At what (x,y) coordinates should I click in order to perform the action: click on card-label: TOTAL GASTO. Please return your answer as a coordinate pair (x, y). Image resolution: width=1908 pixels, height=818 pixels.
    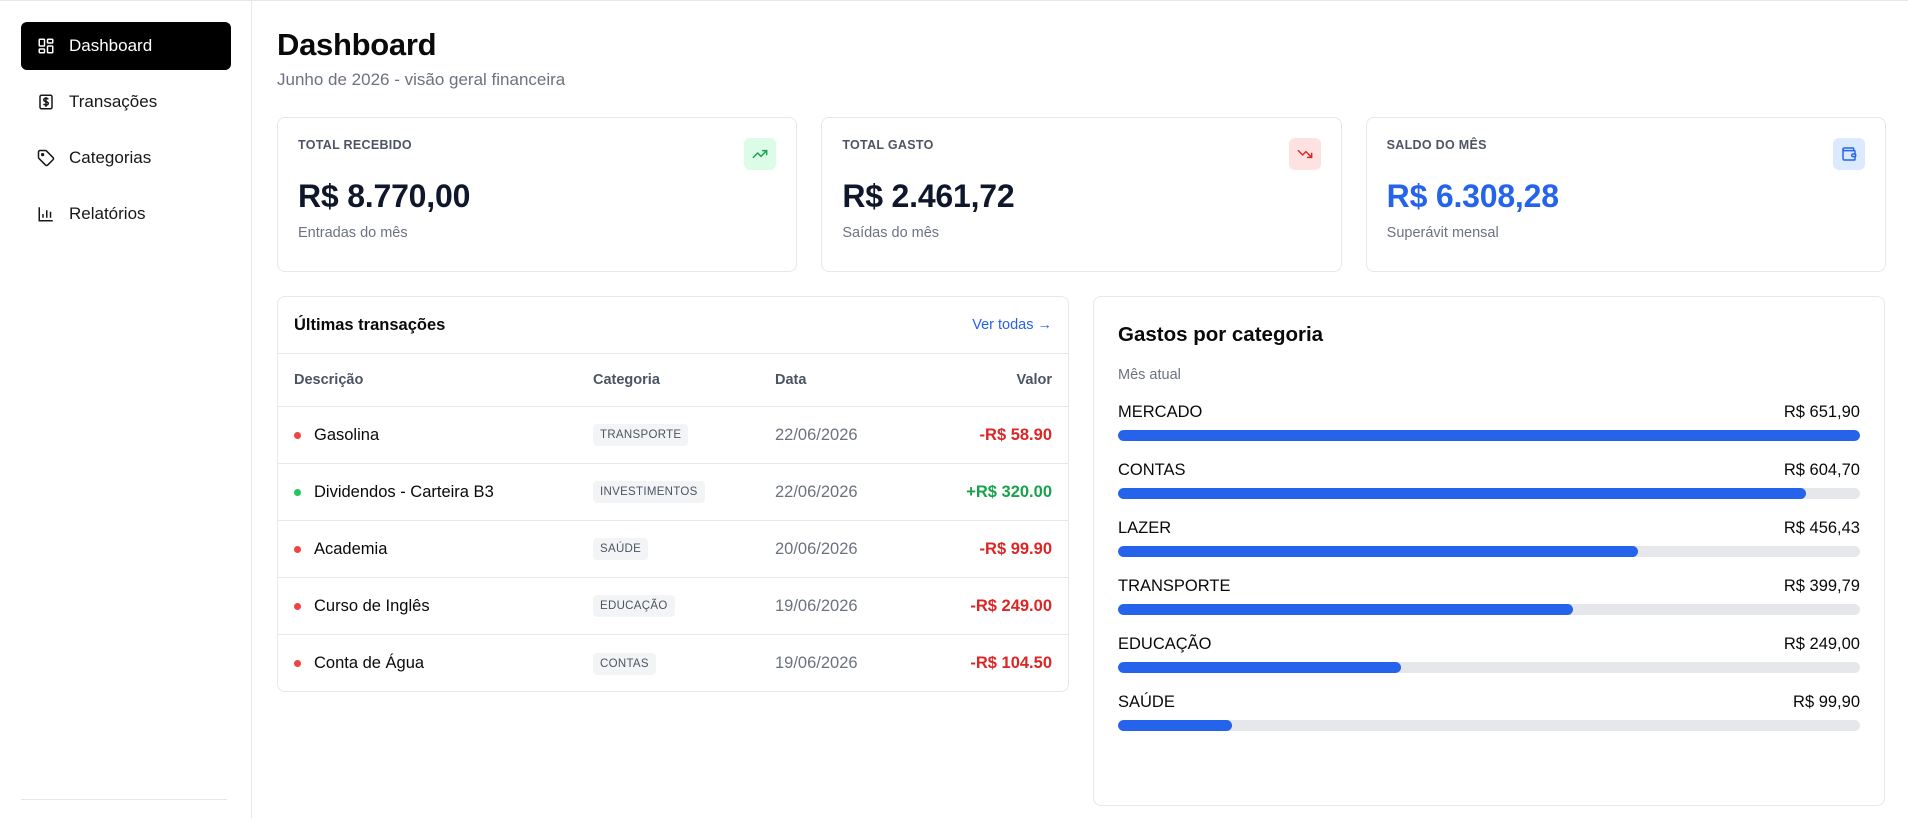
    Looking at the image, I should click on (888, 145).